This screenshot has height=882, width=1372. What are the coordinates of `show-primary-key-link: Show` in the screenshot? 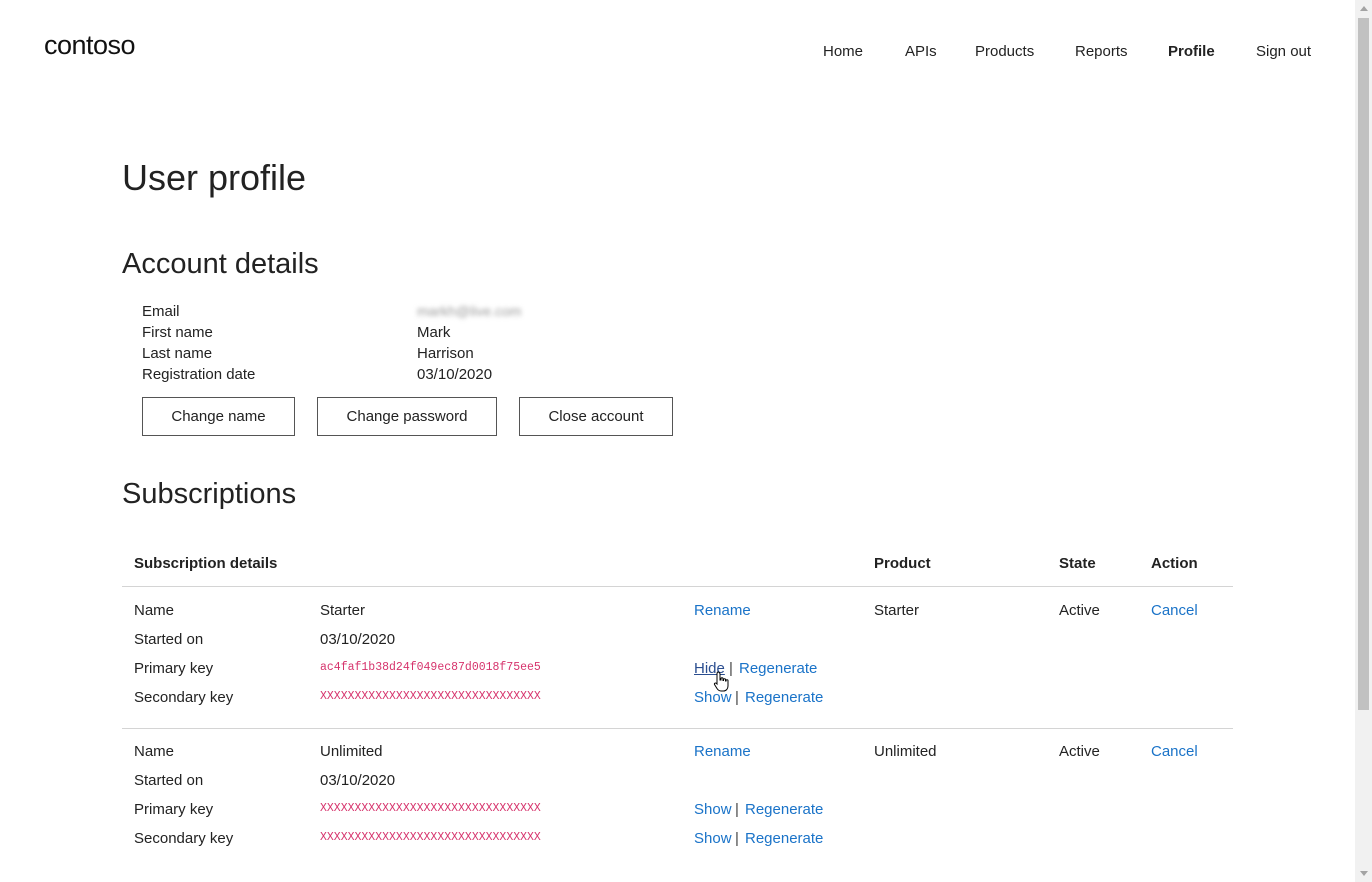 It's located at (713, 809).